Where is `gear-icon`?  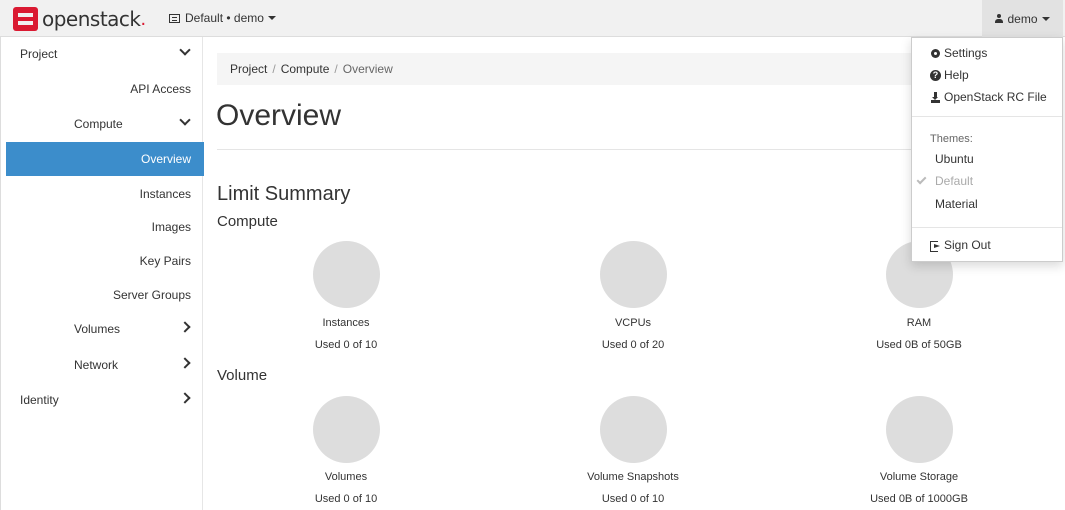
gear-icon is located at coordinates (935, 53).